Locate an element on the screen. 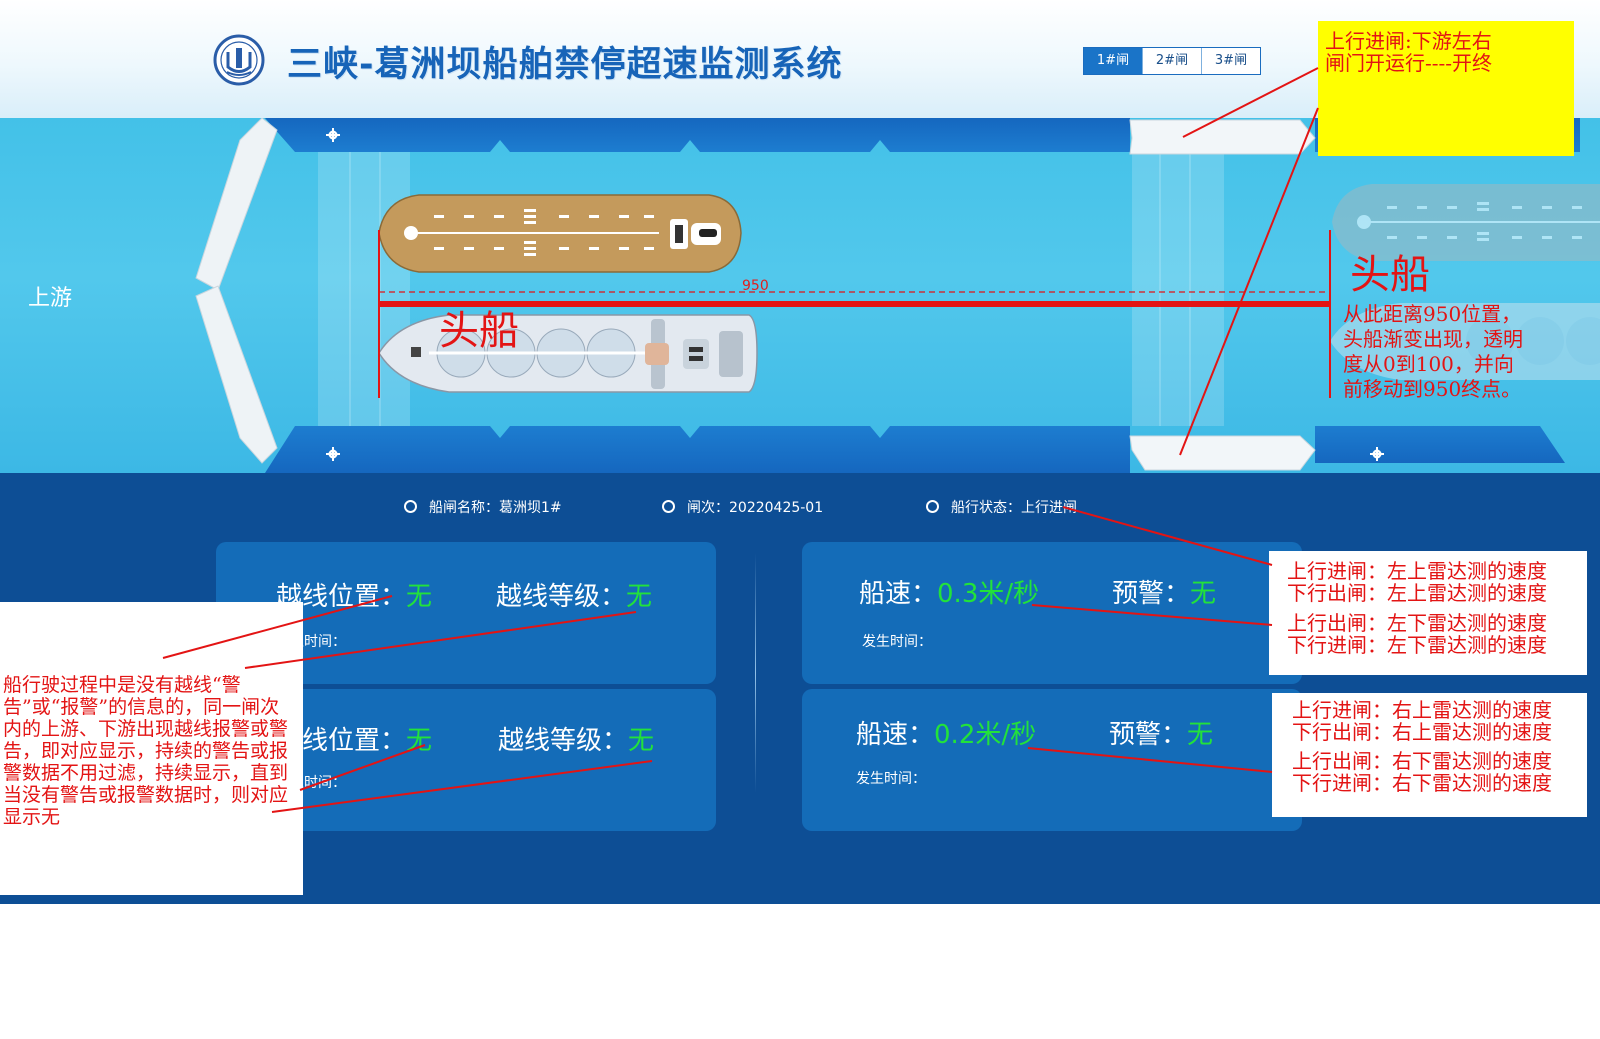 This screenshot has width=1600, height=1039. tab-lock-3: 3#闸 is located at coordinates (1230, 61).